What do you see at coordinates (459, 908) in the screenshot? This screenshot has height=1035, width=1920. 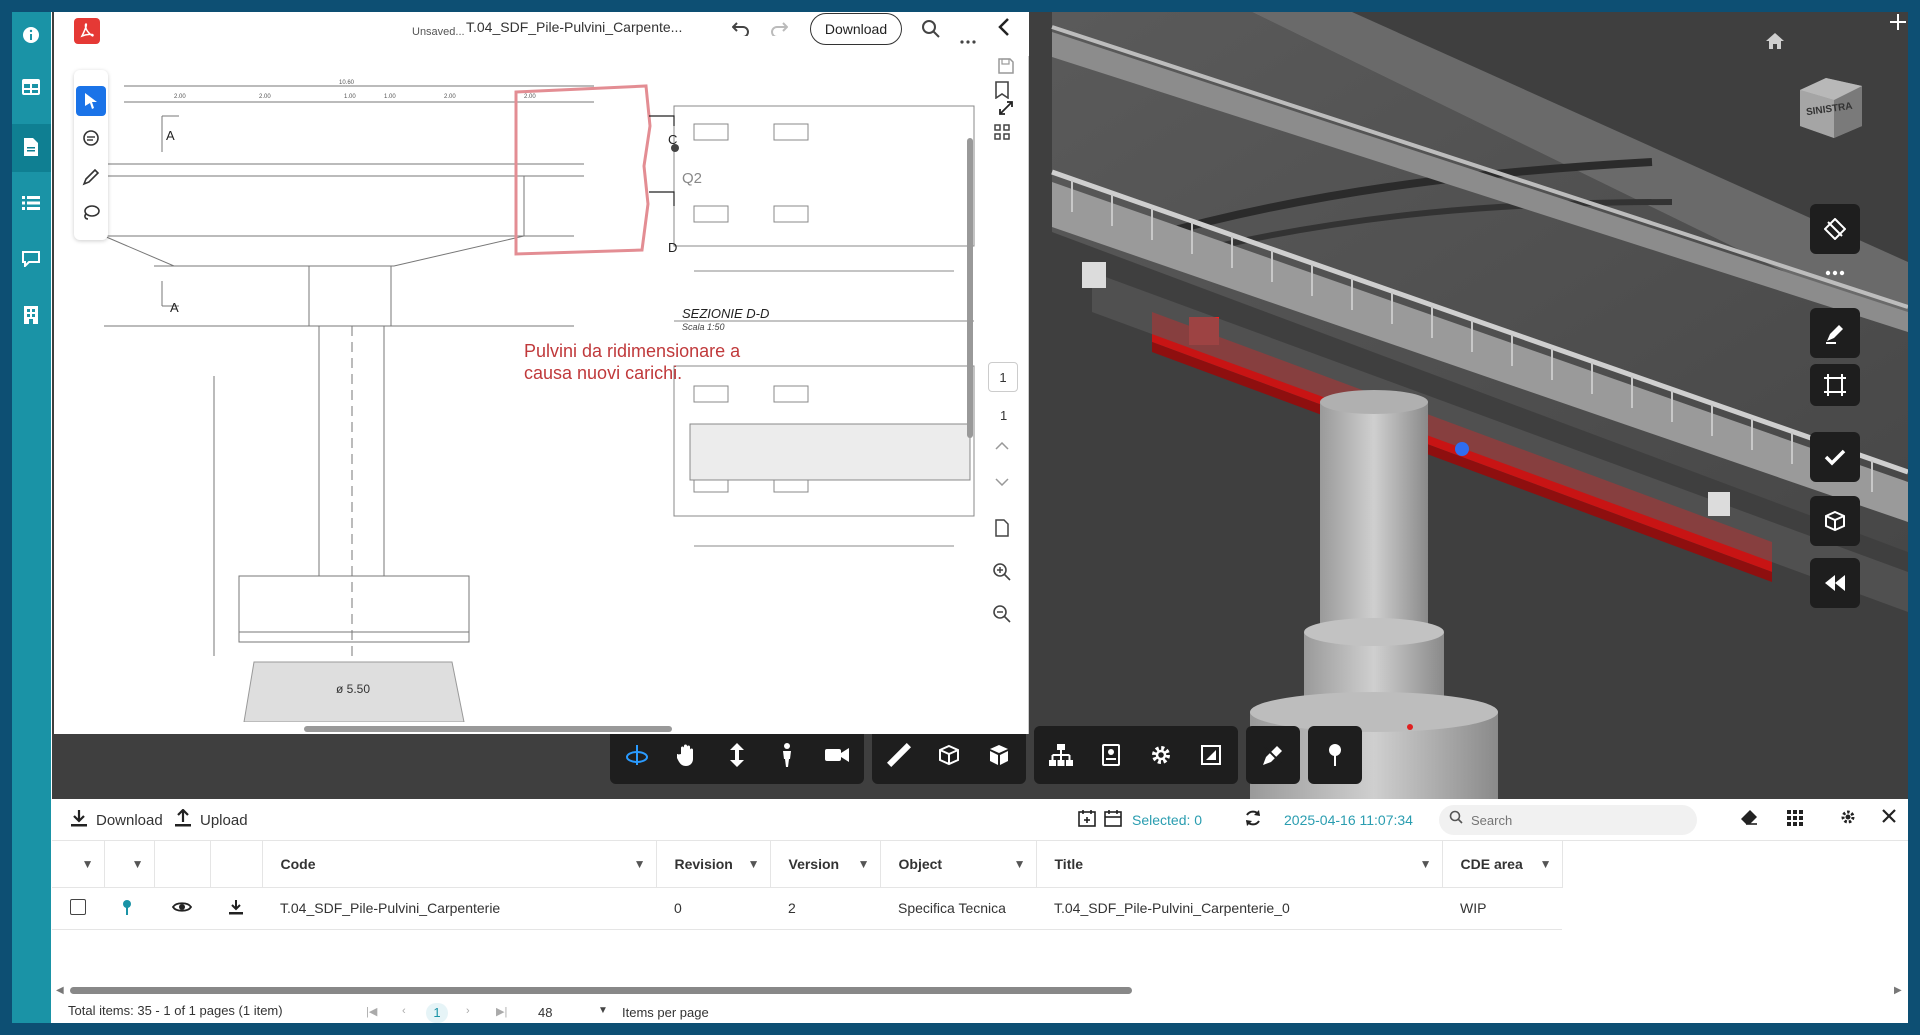 I see `row-code: T.04_SDF_Pile-Pulvini_Carpenterie` at bounding box center [459, 908].